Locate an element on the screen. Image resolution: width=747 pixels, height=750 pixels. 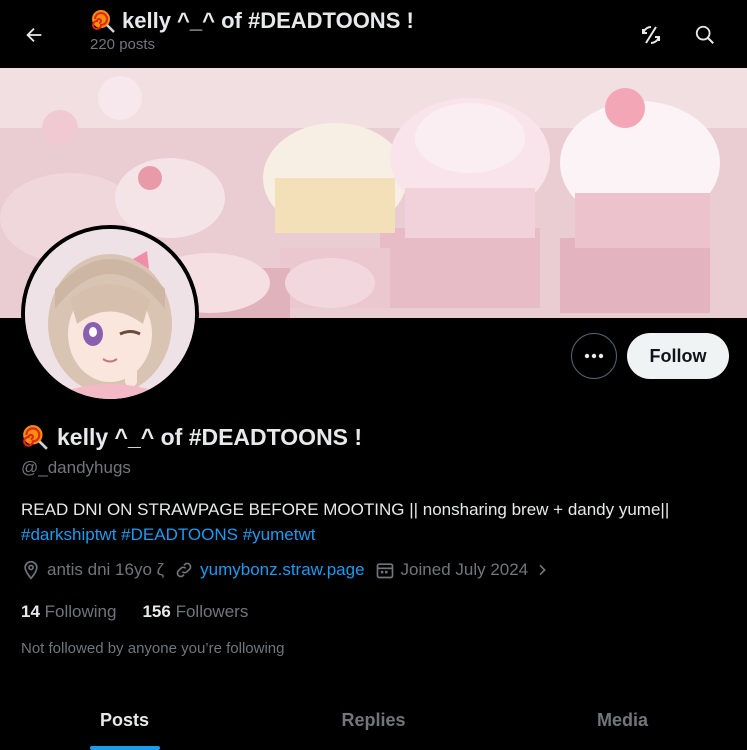
arrow-left-icon is located at coordinates (34, 35).